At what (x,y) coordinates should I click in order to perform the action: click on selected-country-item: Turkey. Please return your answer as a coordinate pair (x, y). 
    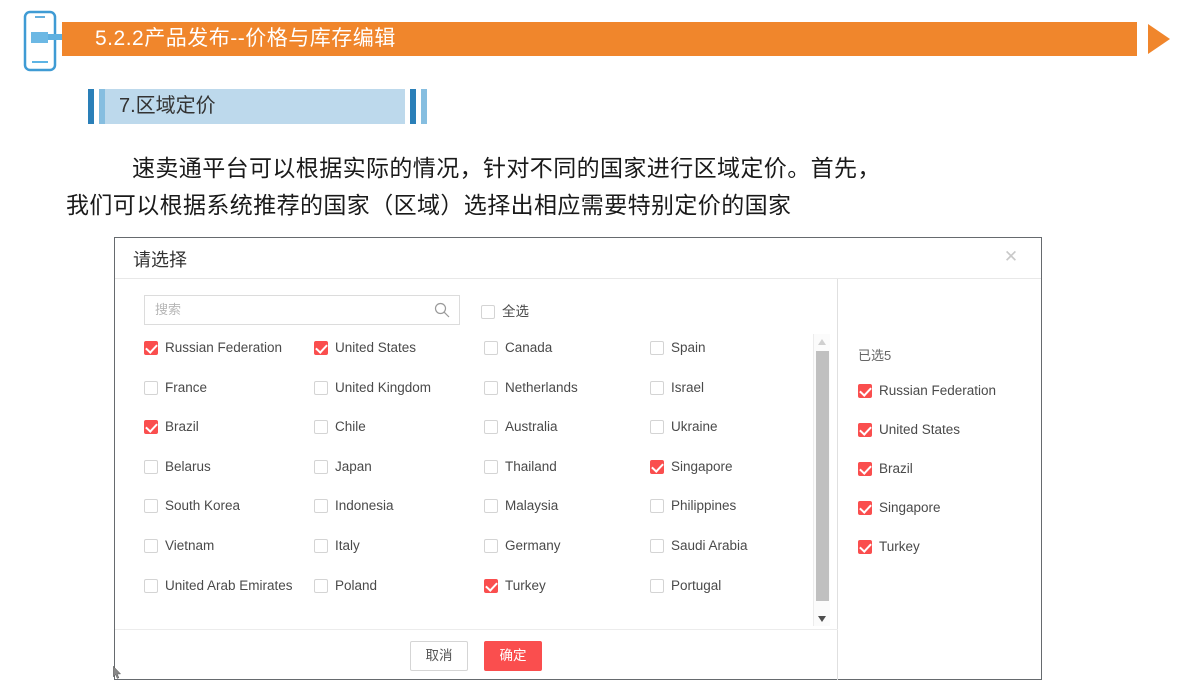
    Looking at the image, I should click on (889, 547).